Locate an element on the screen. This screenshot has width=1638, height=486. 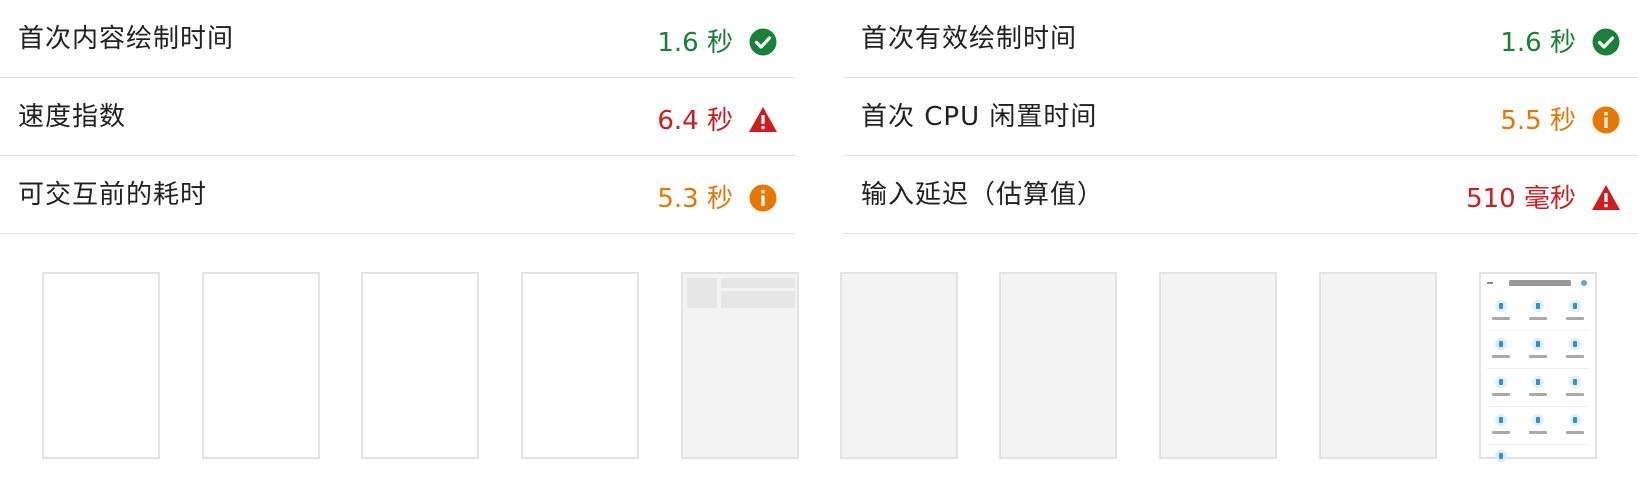
metric-label: 首次有效绘制时间 is located at coordinates (969, 39).